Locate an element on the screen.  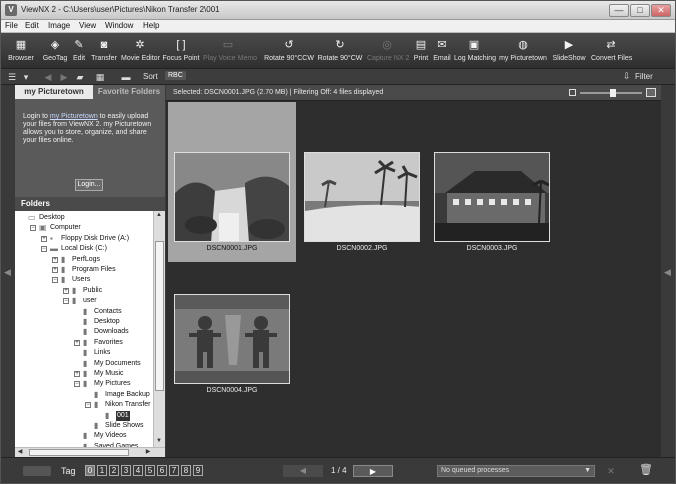
tag-1-button: 1 is located at coordinates (102, 470).